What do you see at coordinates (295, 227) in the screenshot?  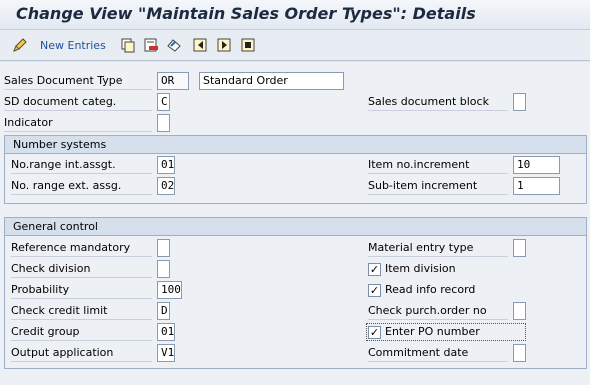 I see `general-control-title: General control` at bounding box center [295, 227].